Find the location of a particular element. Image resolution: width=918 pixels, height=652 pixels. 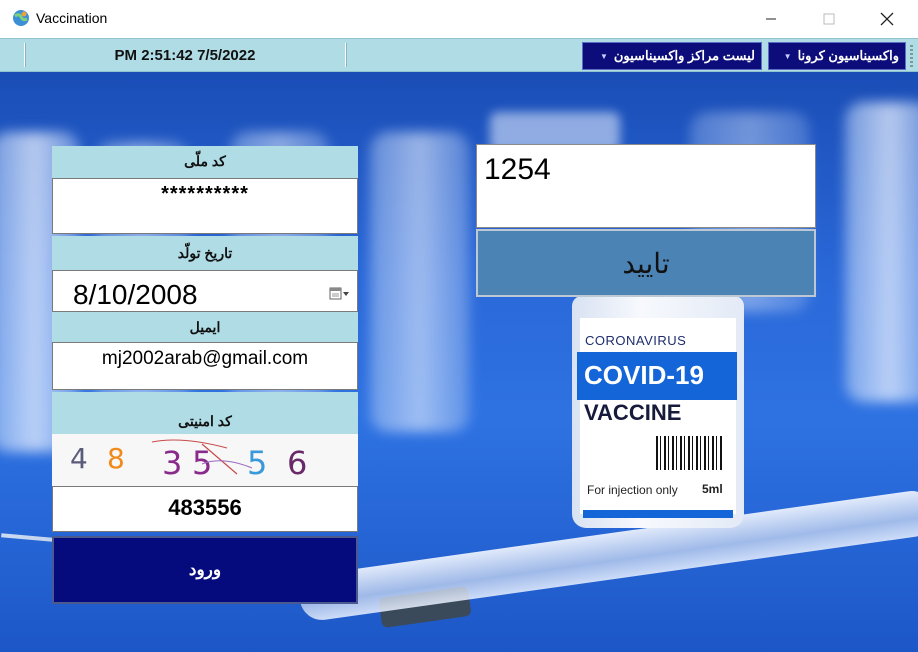

datetime-label: PM 2:51:42 7/5/2022 is located at coordinates (185, 55).